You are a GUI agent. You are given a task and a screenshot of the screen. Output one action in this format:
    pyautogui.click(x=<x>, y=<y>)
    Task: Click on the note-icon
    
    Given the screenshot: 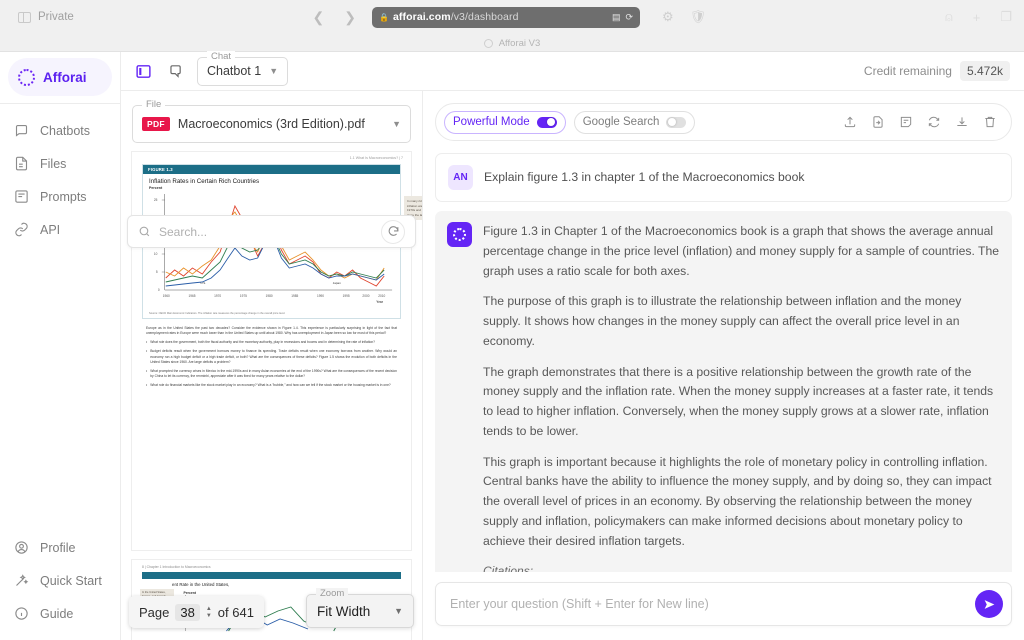 What is the action you would take?
    pyautogui.click(x=21, y=196)
    